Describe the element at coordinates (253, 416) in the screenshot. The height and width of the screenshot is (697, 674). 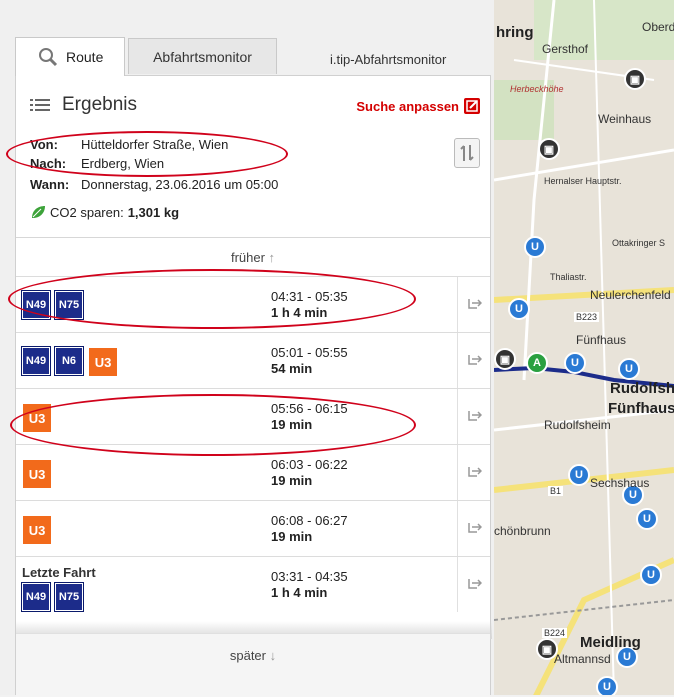
I see `connection-row: U3 05:56 - 06:15 19 min` at that location.